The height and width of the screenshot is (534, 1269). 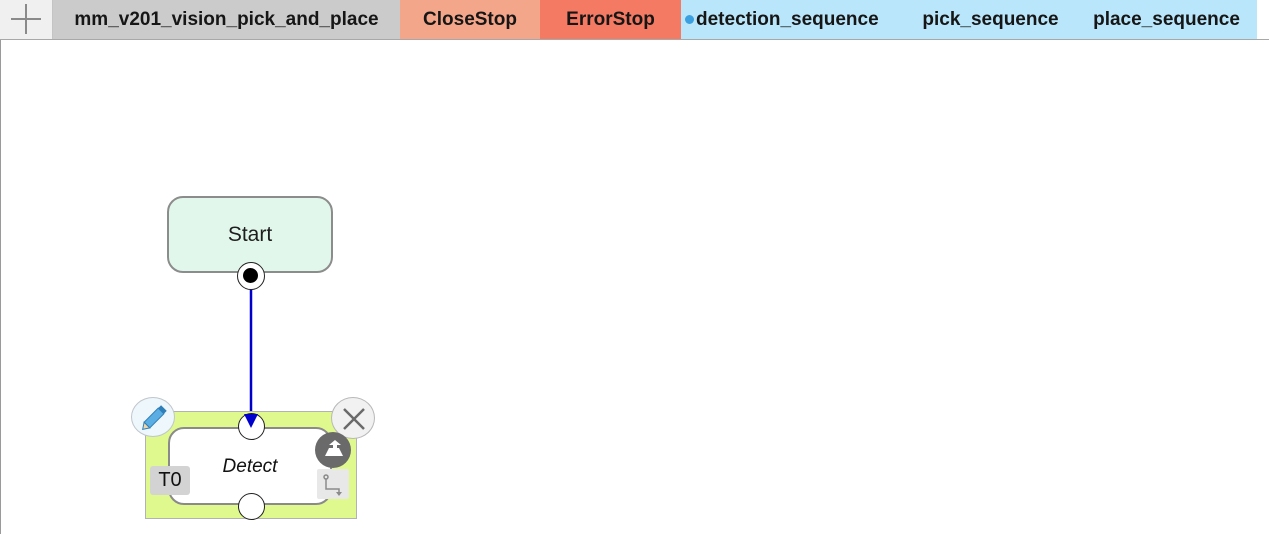 I want to click on detect-input-port, so click(x=251, y=426).